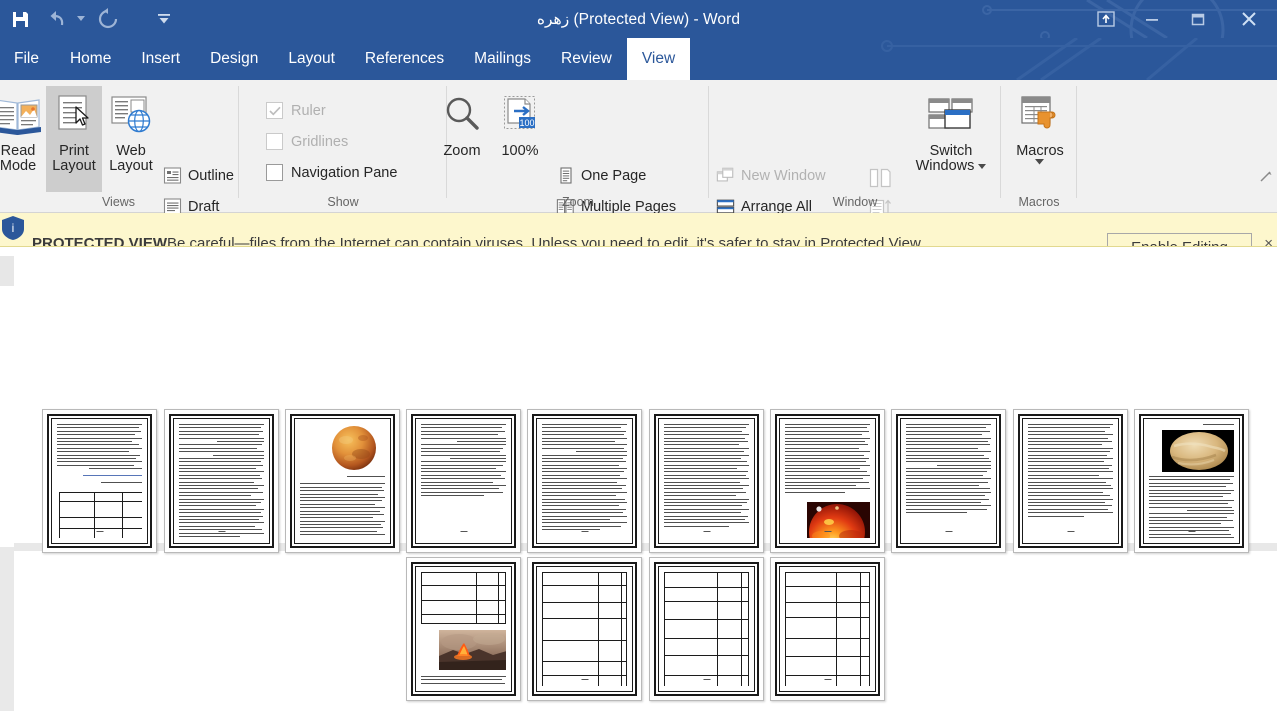 The image size is (1277, 711). I want to click on checkbox-ruler: Ruler, so click(296, 110).